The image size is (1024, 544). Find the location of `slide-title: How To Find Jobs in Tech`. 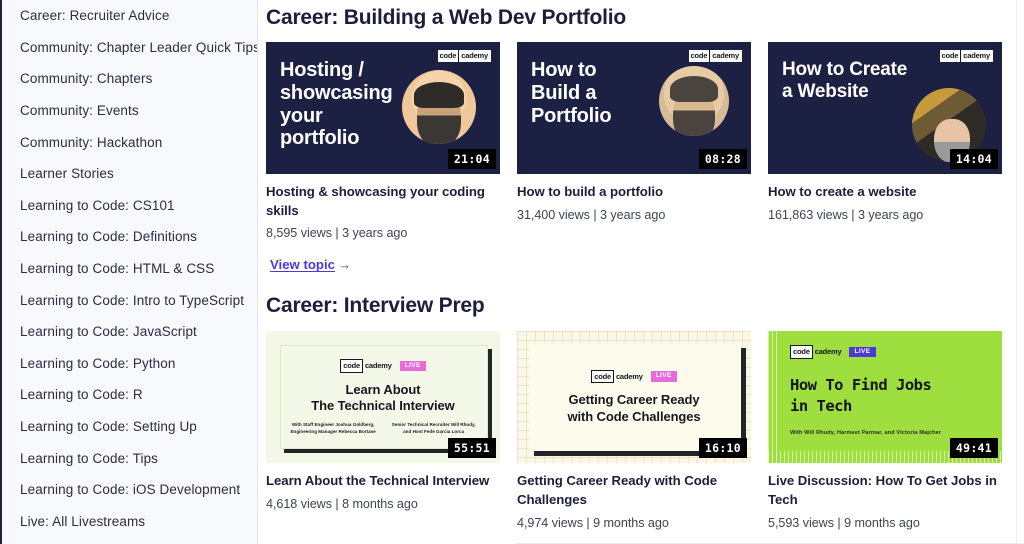

slide-title: How To Find Jobs in Tech is located at coordinates (861, 395).